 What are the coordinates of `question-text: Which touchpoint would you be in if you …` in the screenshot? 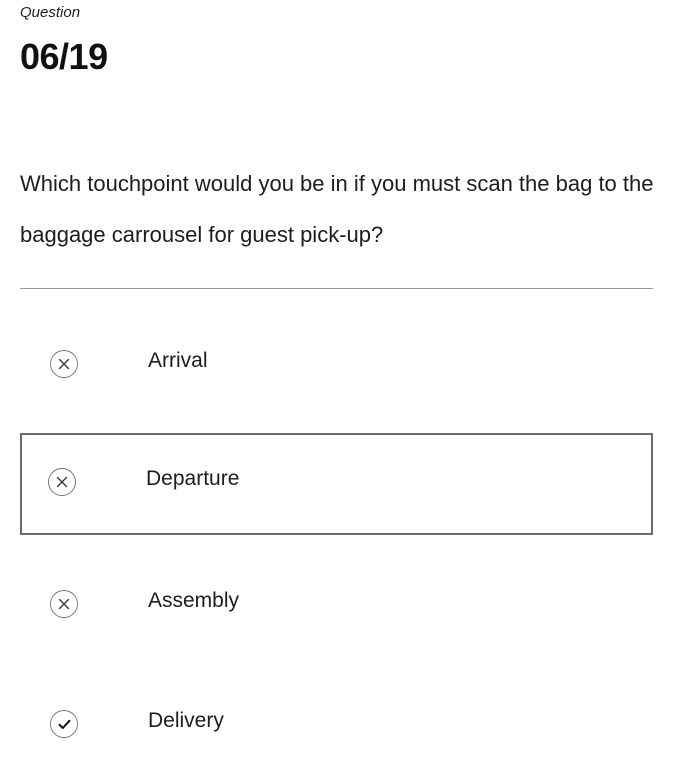 It's located at (337, 209).